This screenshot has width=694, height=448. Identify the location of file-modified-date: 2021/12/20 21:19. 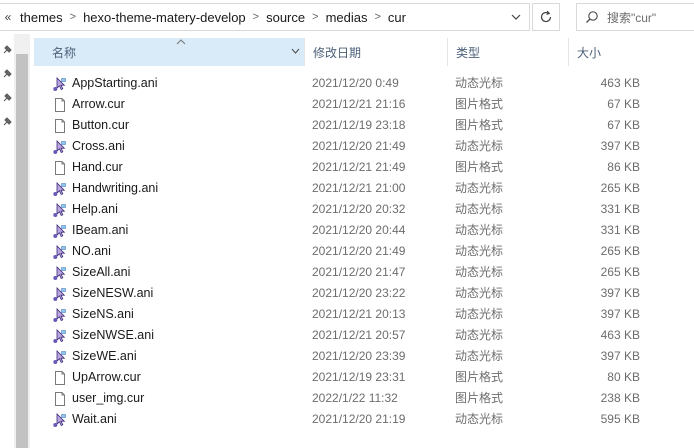
(359, 419).